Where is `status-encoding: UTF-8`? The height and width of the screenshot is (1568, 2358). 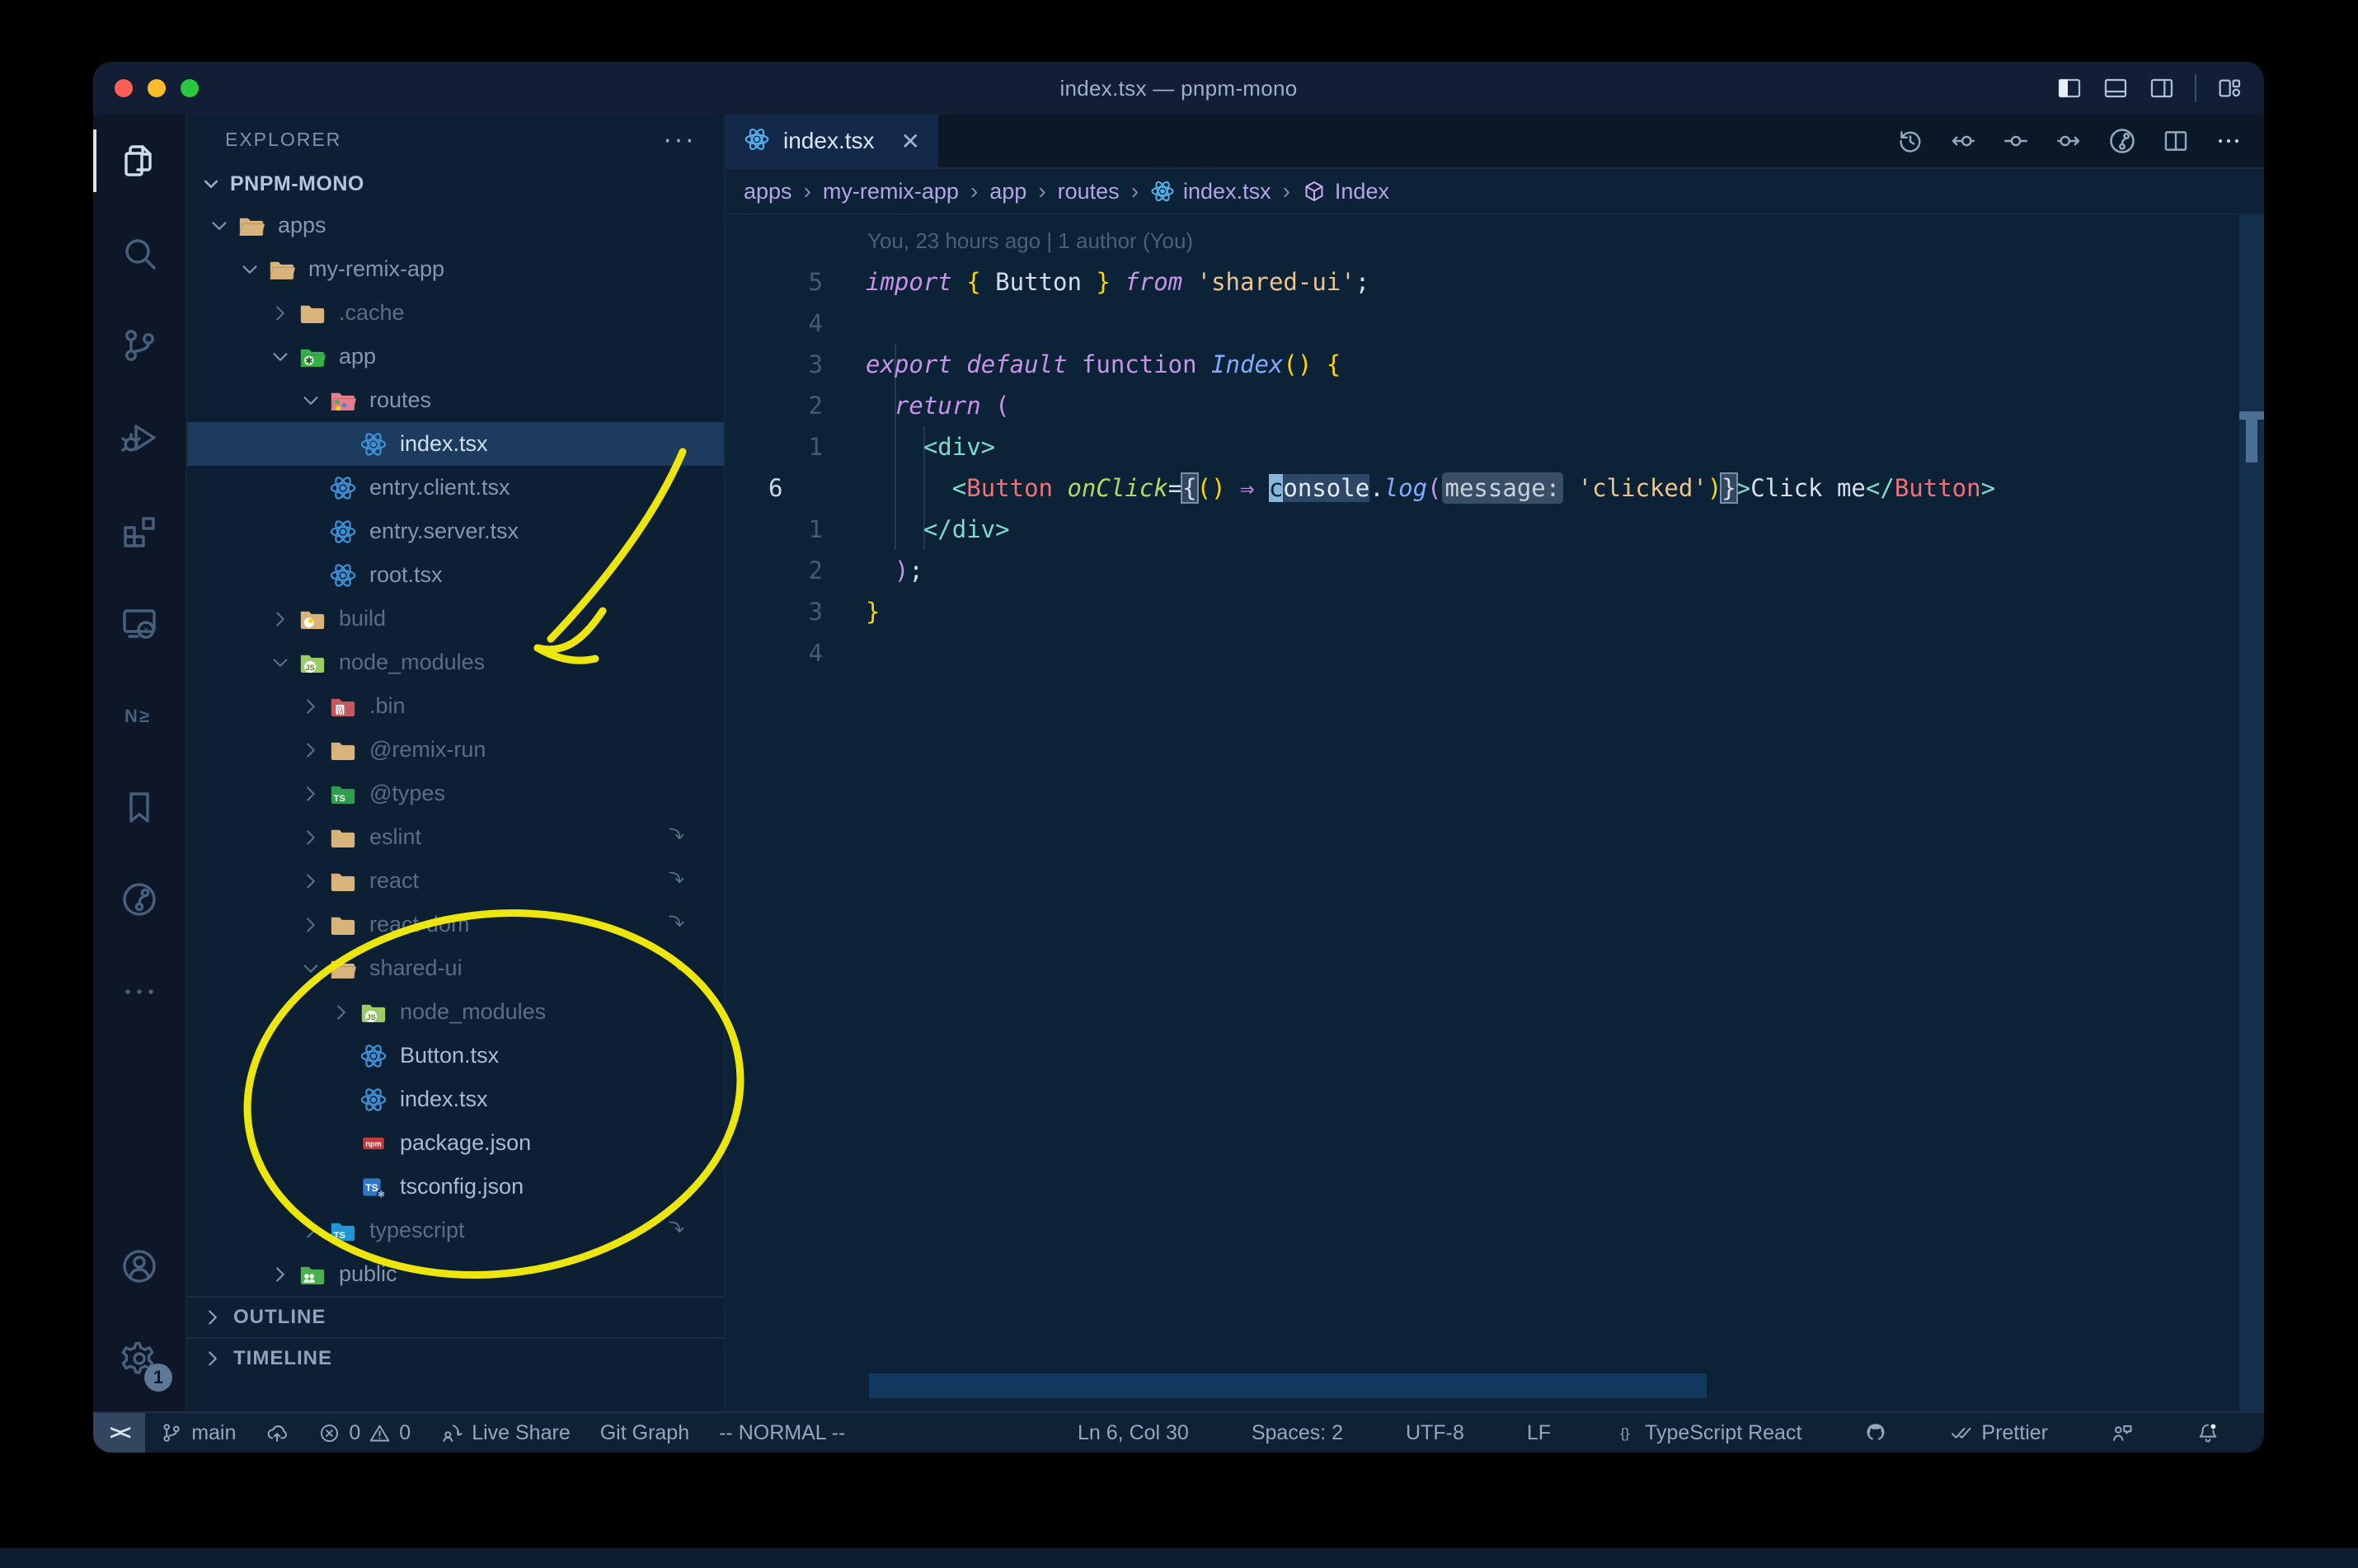
status-encoding: UTF-8 is located at coordinates (1435, 1433).